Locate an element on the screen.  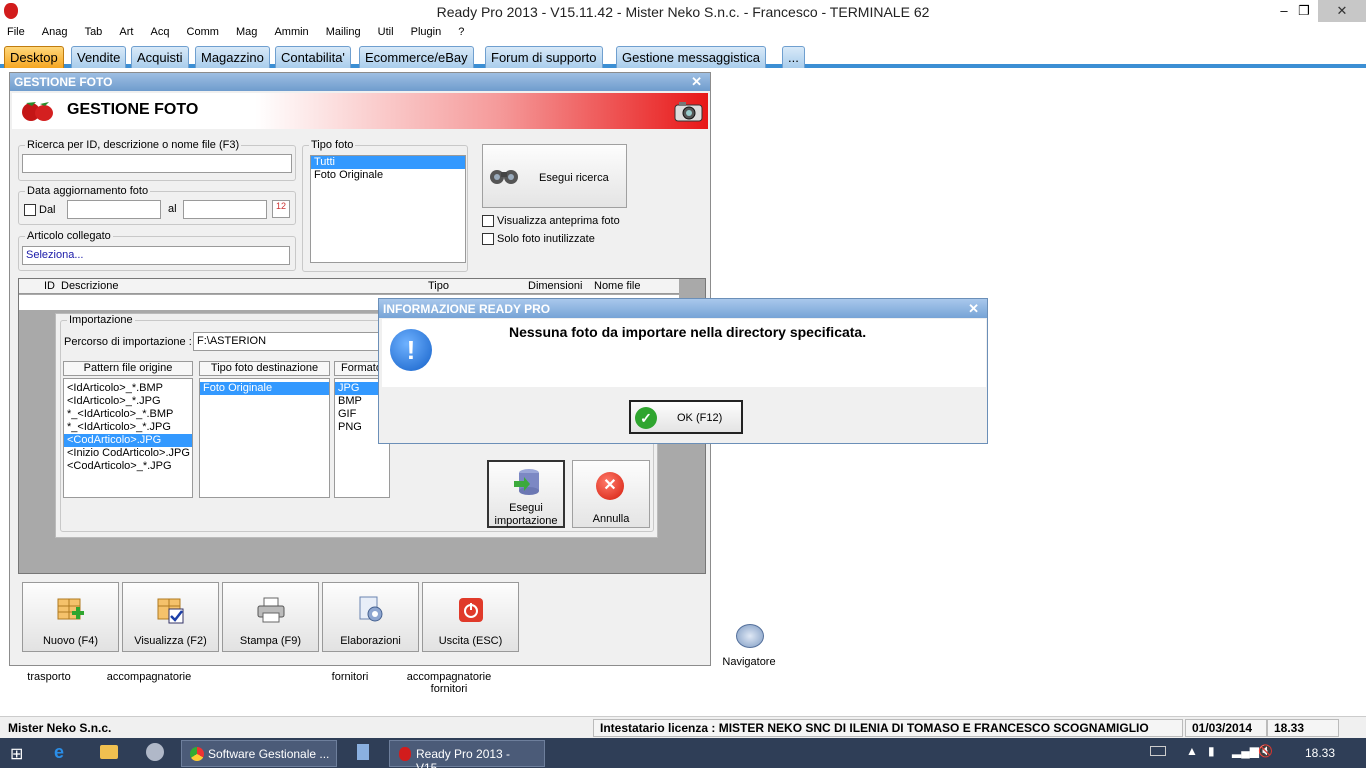
list-item: <CodArticolo>.JPG is located at coordinates (128, 440).